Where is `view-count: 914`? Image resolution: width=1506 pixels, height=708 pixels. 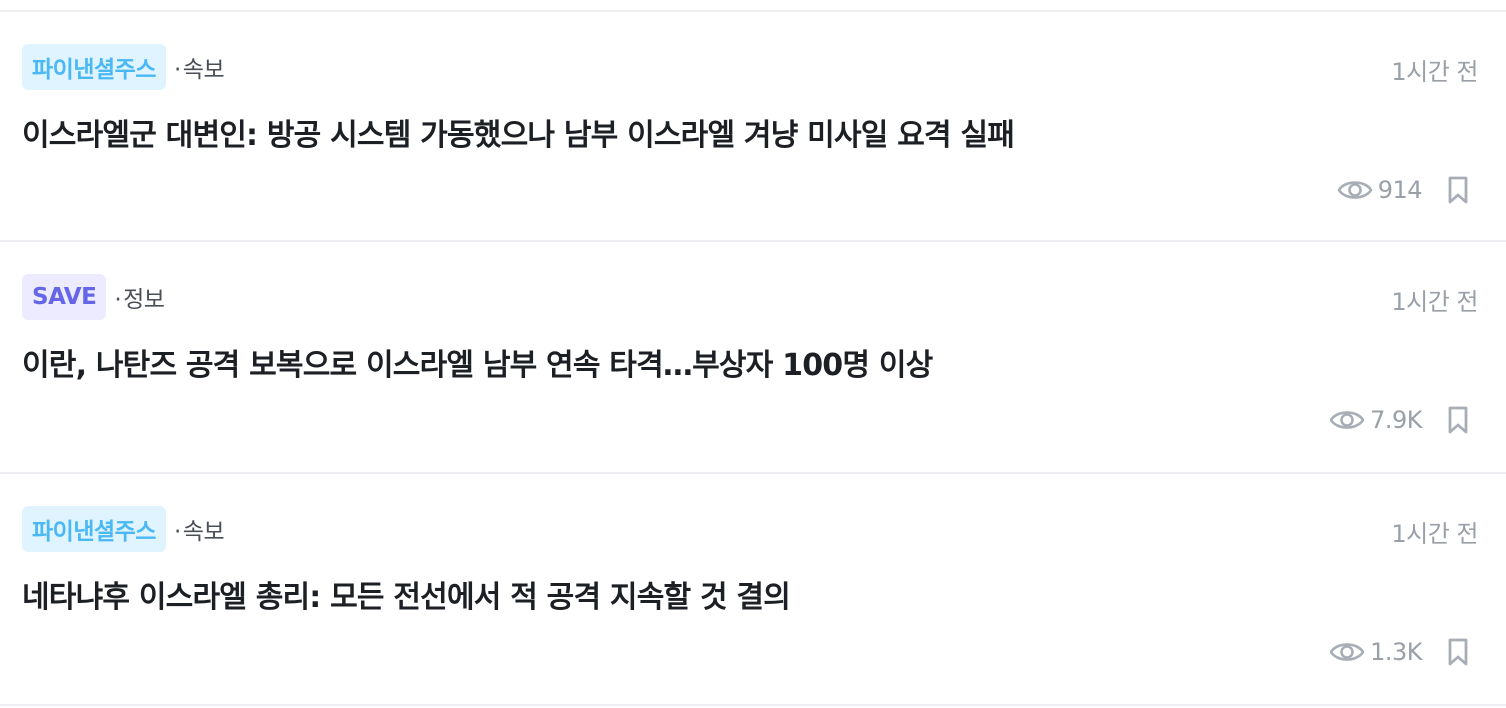 view-count: 914 is located at coordinates (1379, 190).